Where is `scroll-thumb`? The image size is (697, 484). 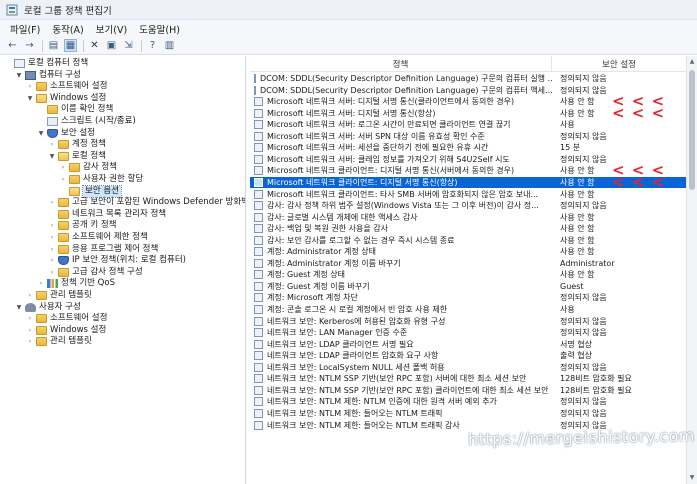 scroll-thumb is located at coordinates (692, 130).